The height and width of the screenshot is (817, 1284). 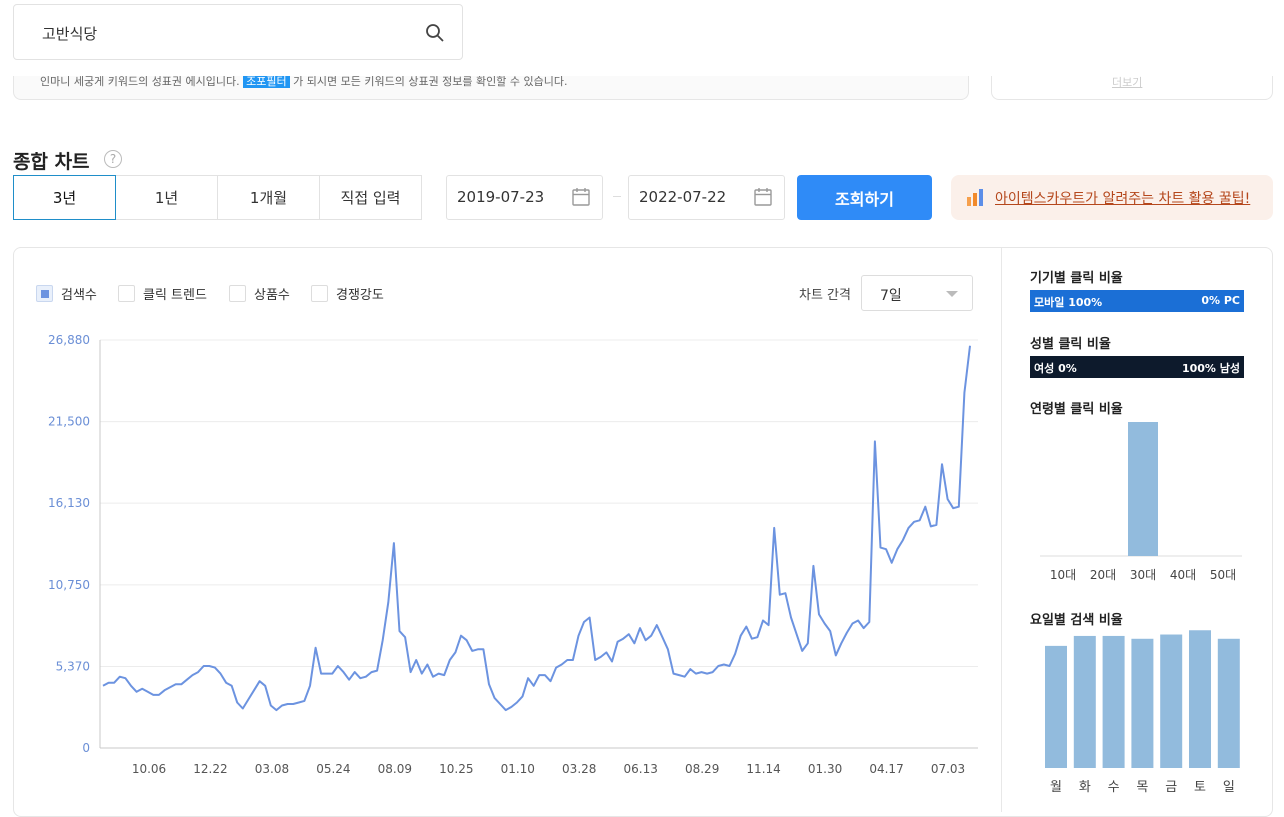 I want to click on legend-product-count: 상품수, so click(x=259, y=293).